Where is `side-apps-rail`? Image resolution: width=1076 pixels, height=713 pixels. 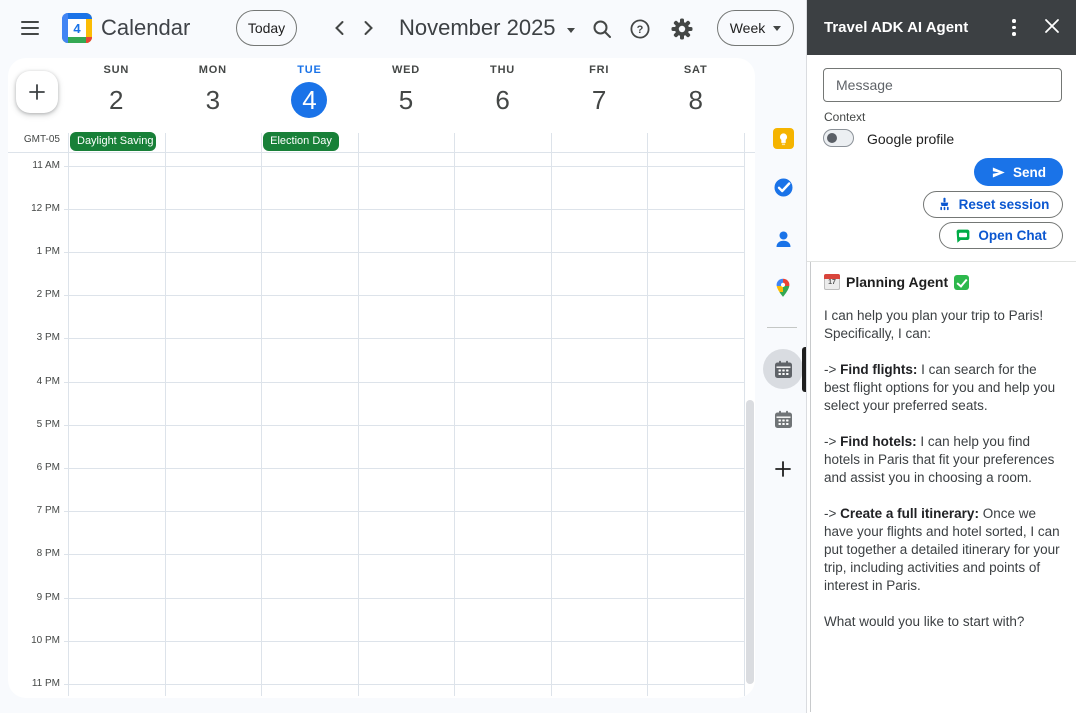
side-apps-rail is located at coordinates (781, 384).